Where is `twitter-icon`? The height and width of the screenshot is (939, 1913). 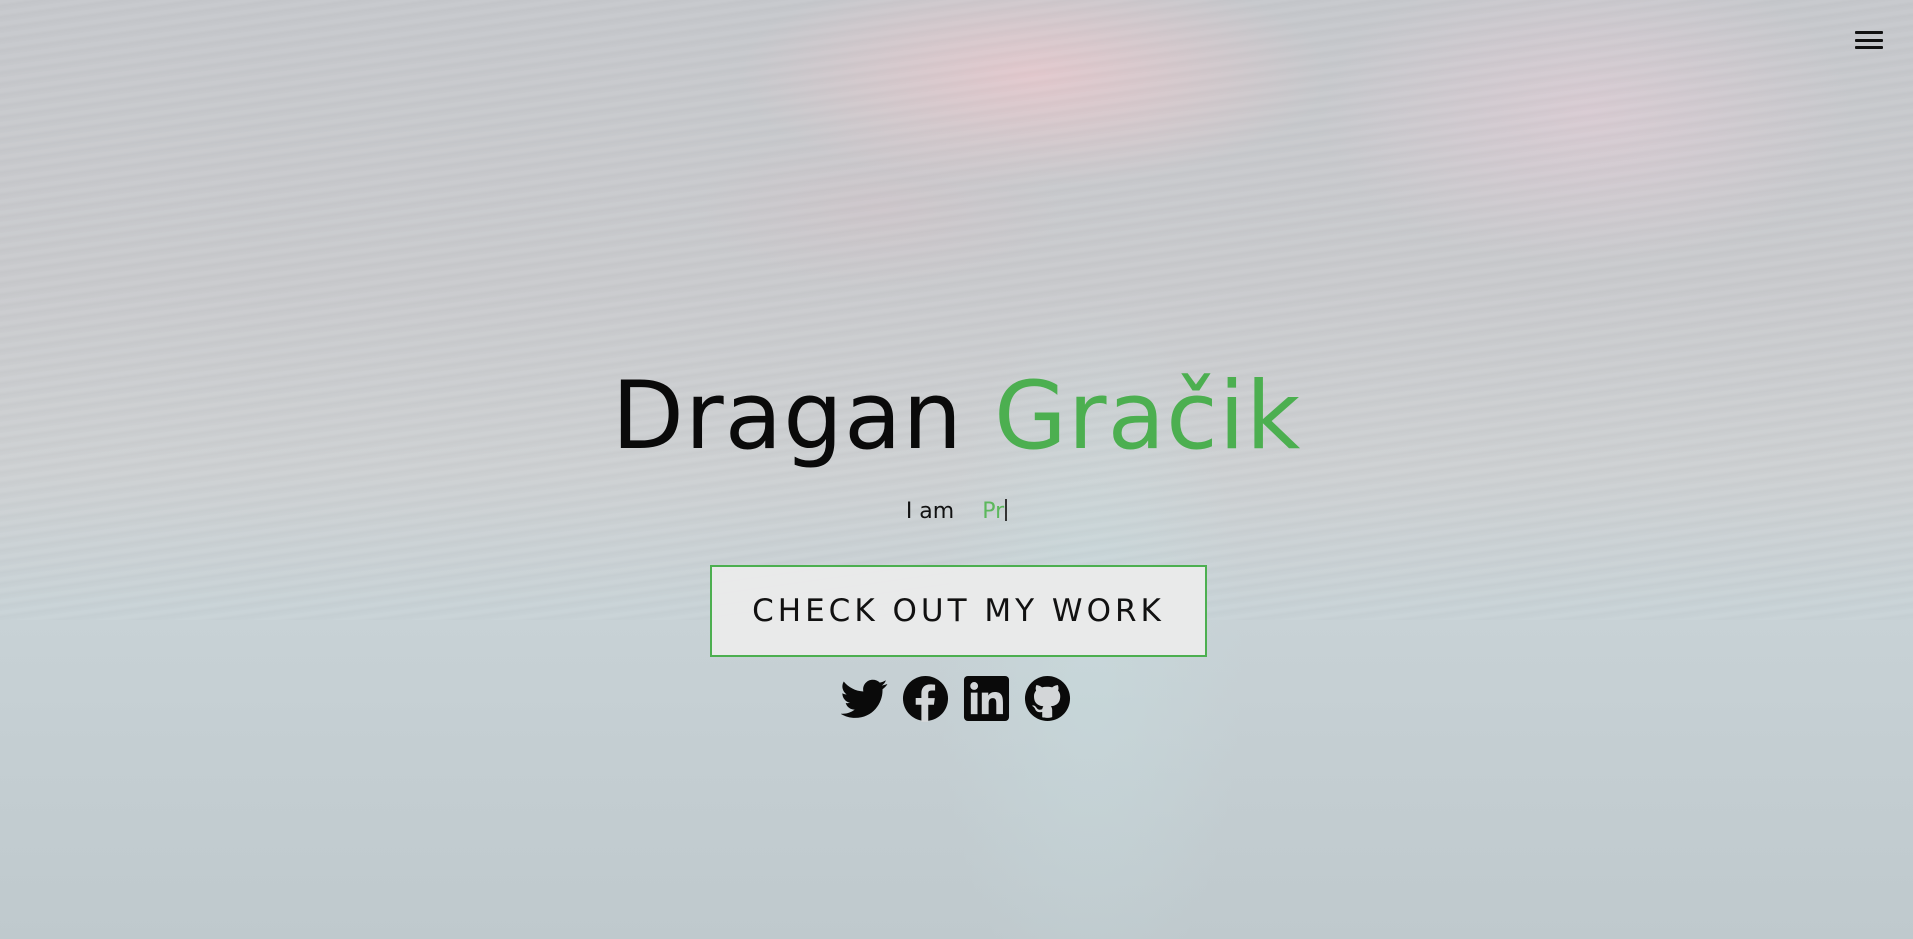 twitter-icon is located at coordinates (864, 698).